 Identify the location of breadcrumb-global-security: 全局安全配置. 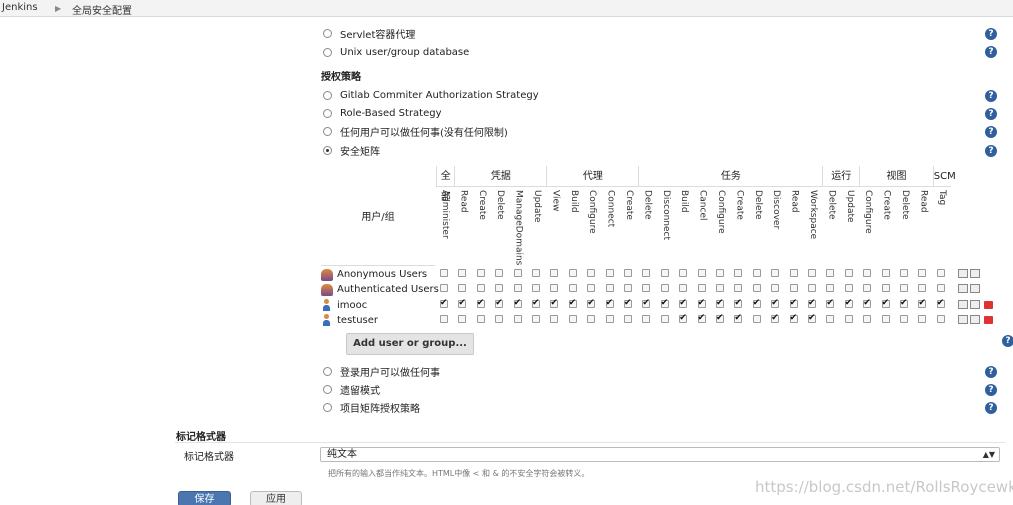
(102, 9).